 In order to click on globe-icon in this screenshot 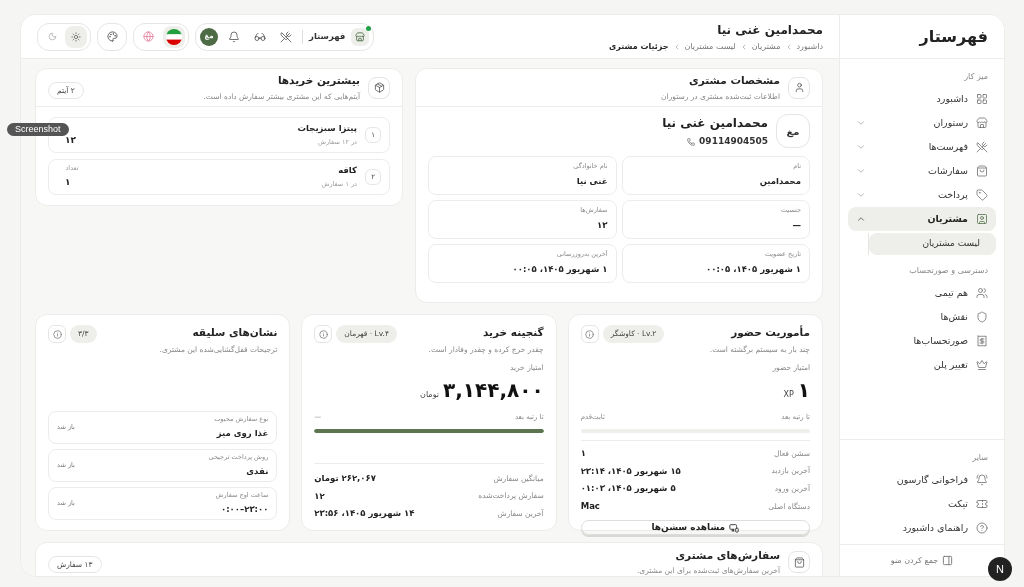, I will do `click(148, 36)`.